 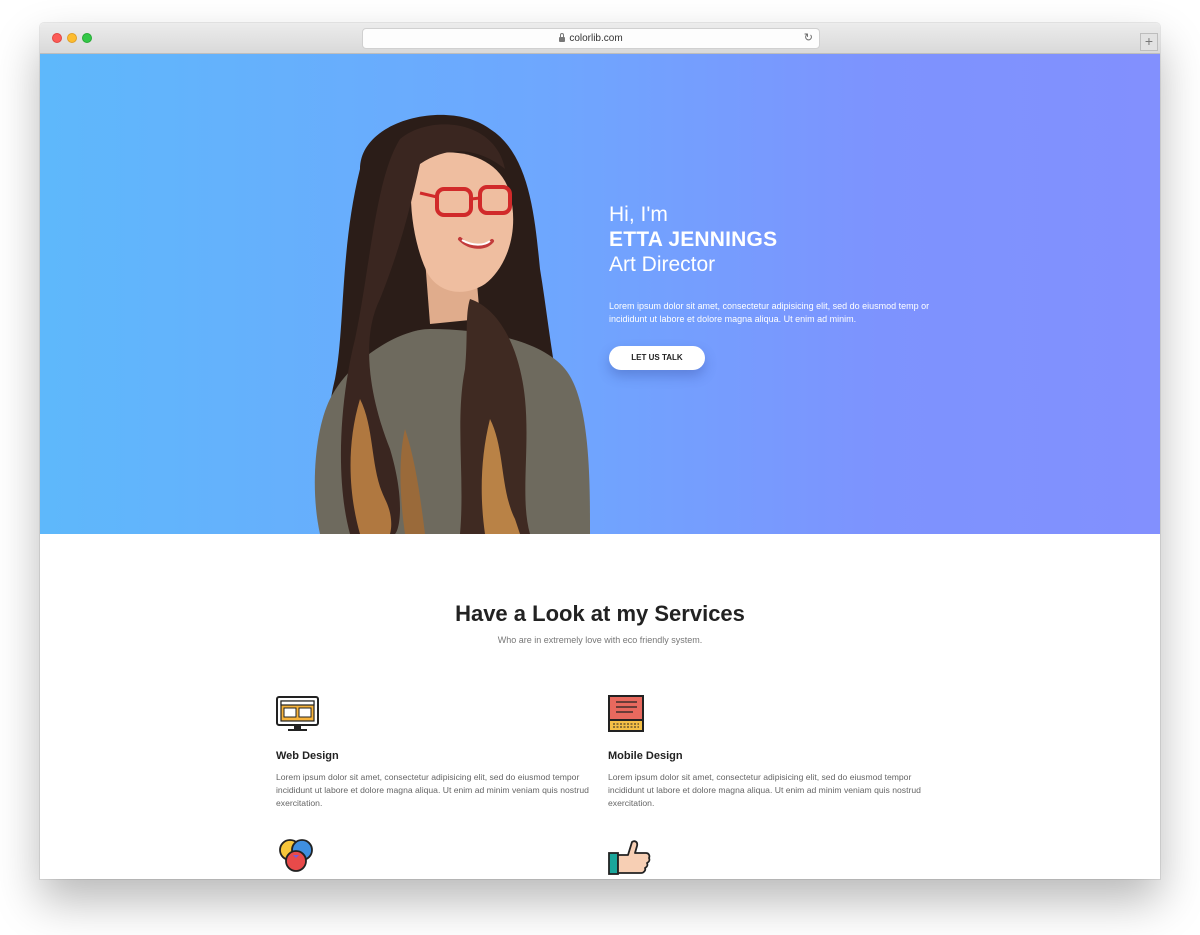 I want to click on portrait-photo, so click(x=452, y=324).